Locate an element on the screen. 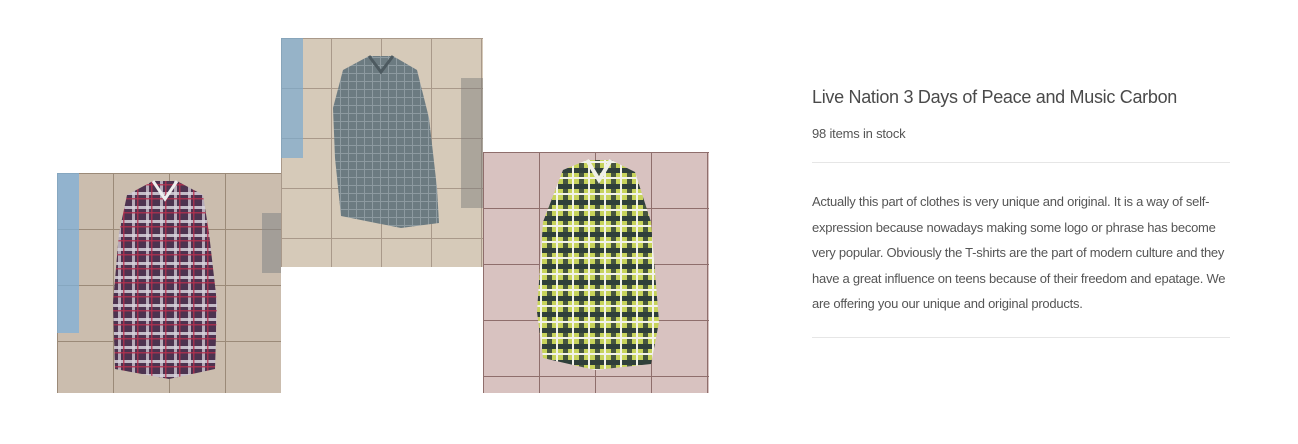 Image resolution: width=1298 pixels, height=444 pixels. plaid-shirt-gray-icon is located at coordinates (382, 152).